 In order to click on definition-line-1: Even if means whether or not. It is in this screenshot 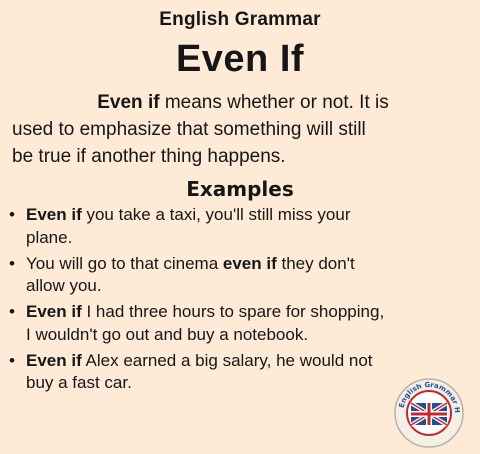, I will do `click(243, 102)`.